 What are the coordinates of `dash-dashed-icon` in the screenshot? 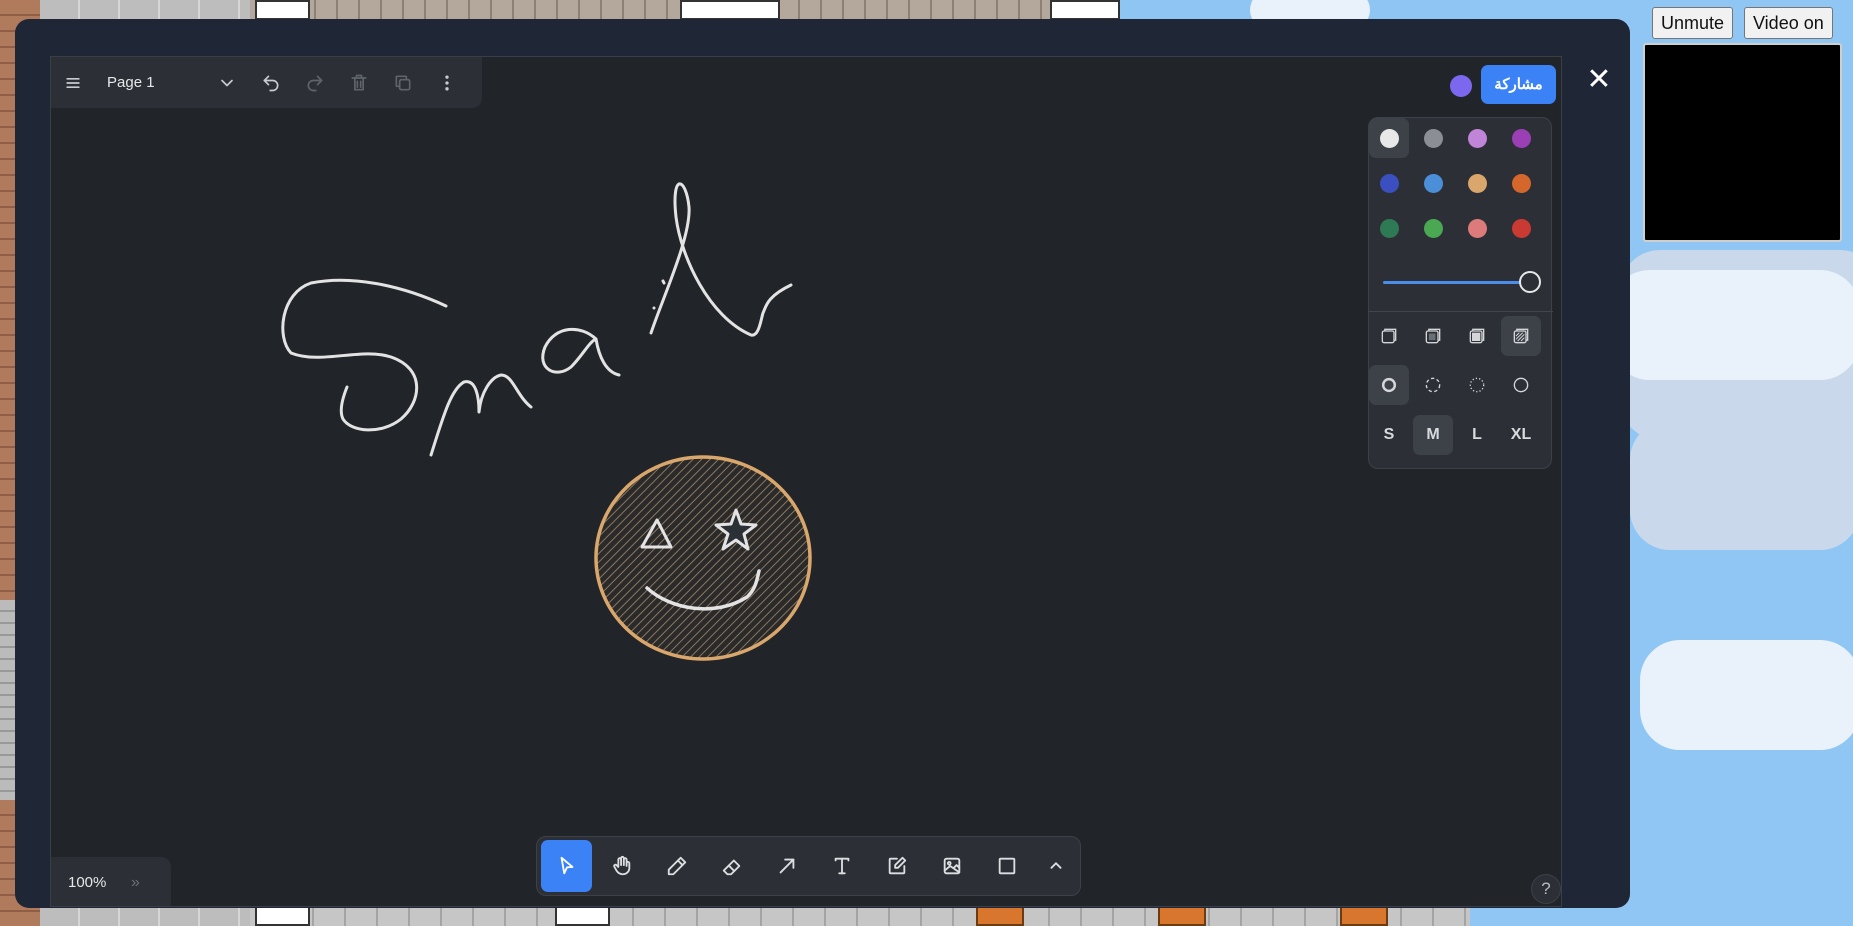 It's located at (1433, 385).